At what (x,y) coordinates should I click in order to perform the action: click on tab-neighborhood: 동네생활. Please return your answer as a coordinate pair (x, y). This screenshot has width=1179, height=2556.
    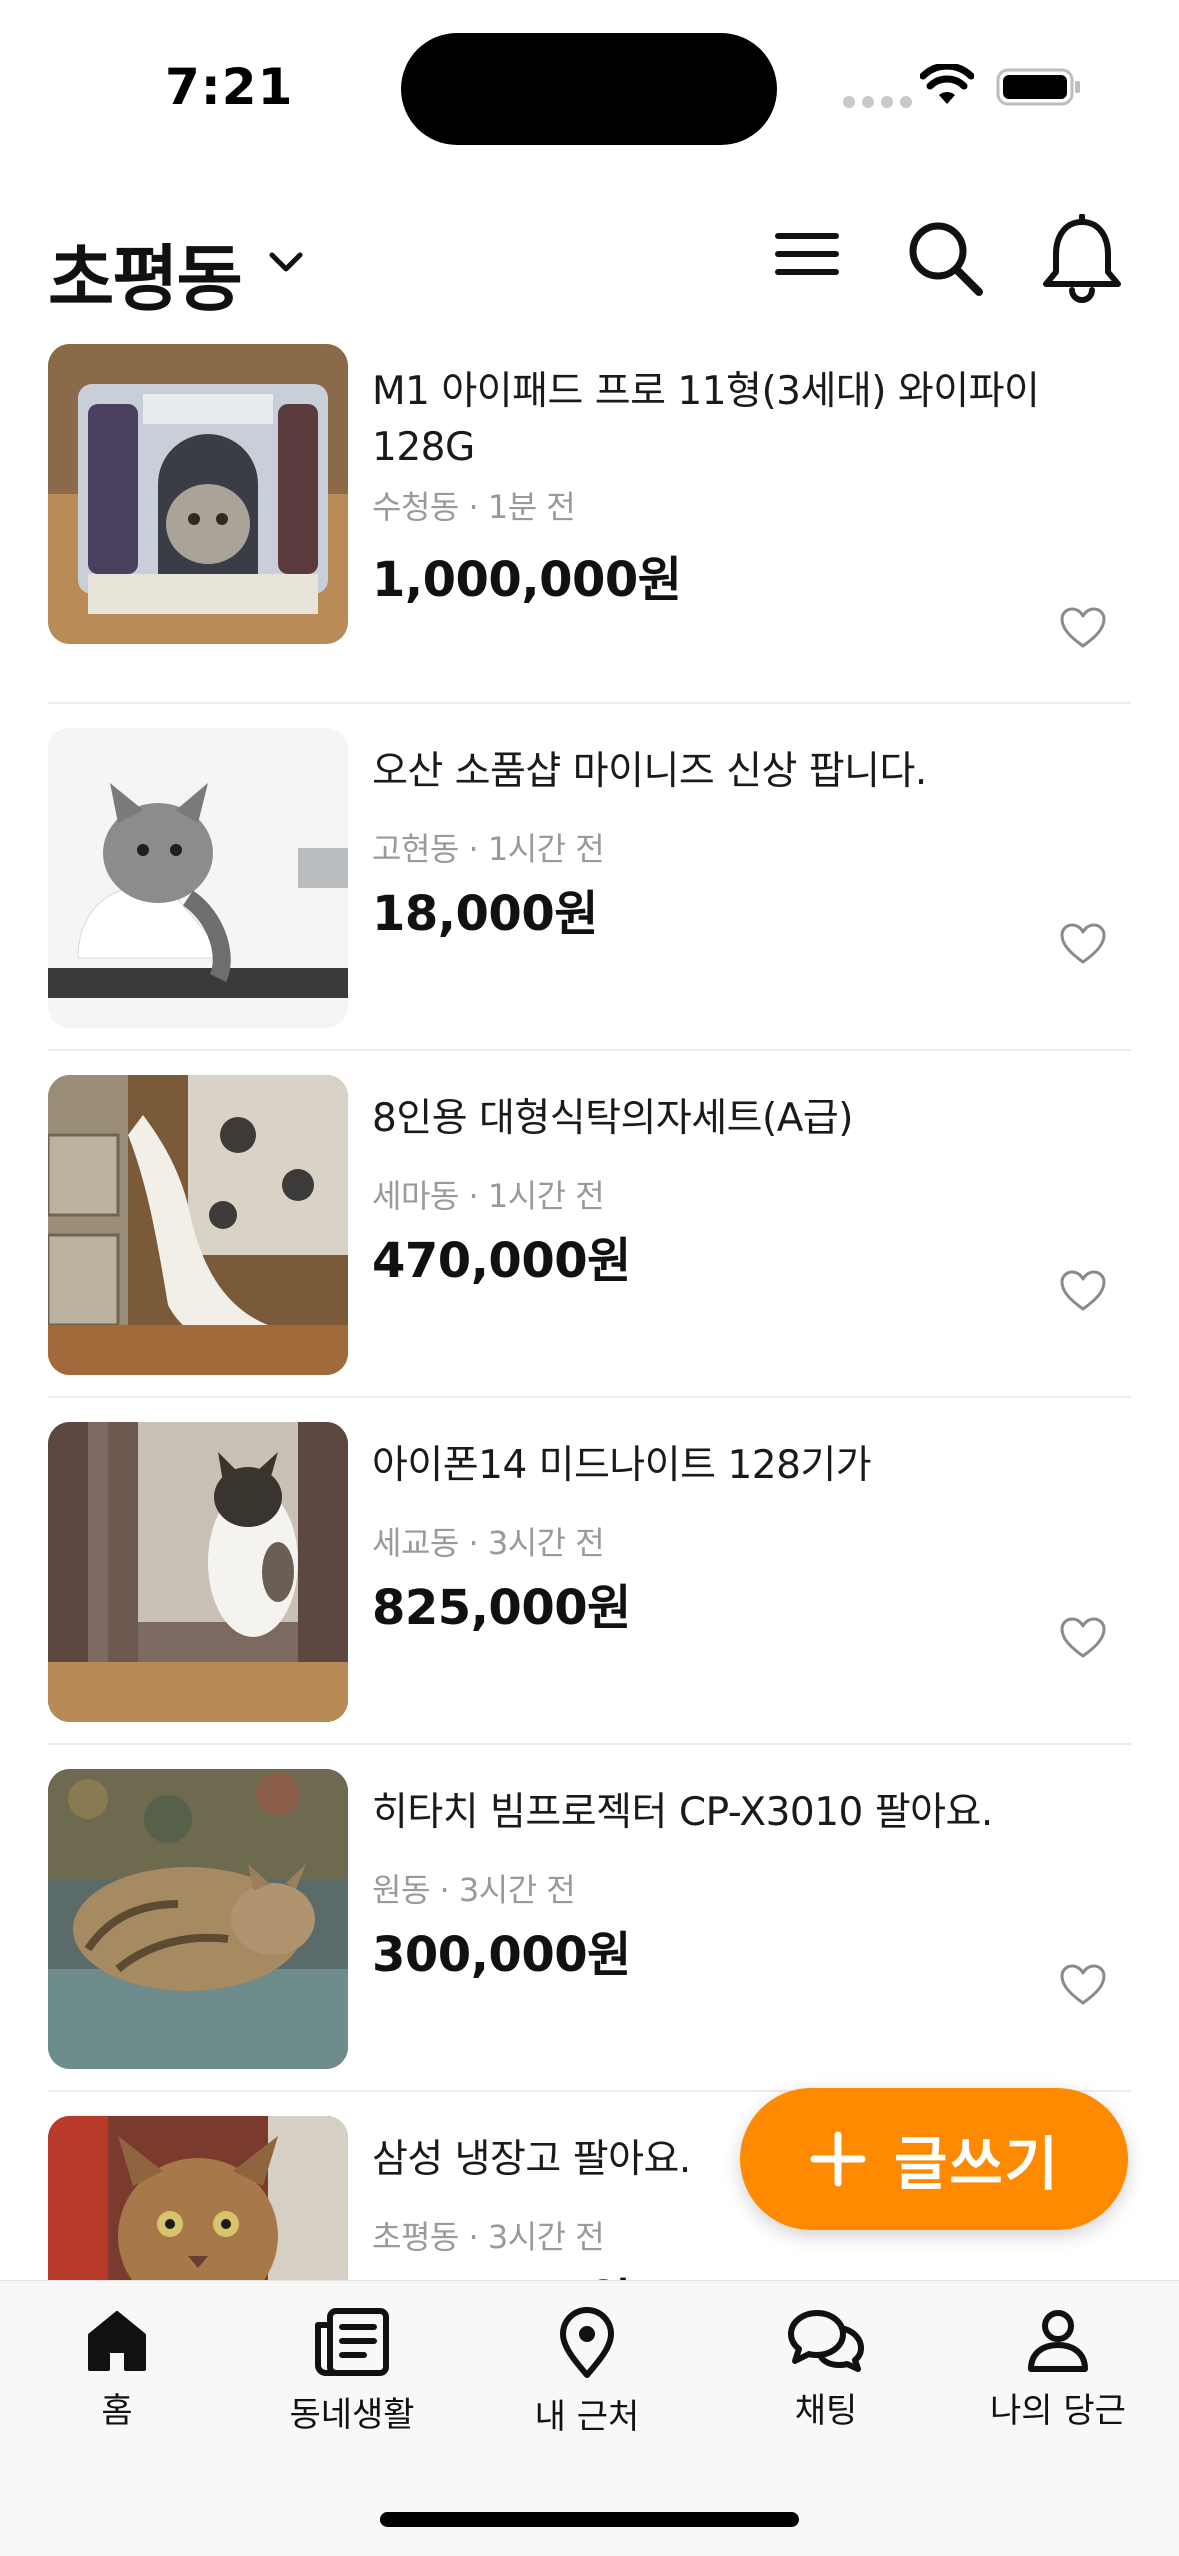
    Looking at the image, I should click on (352, 2371).